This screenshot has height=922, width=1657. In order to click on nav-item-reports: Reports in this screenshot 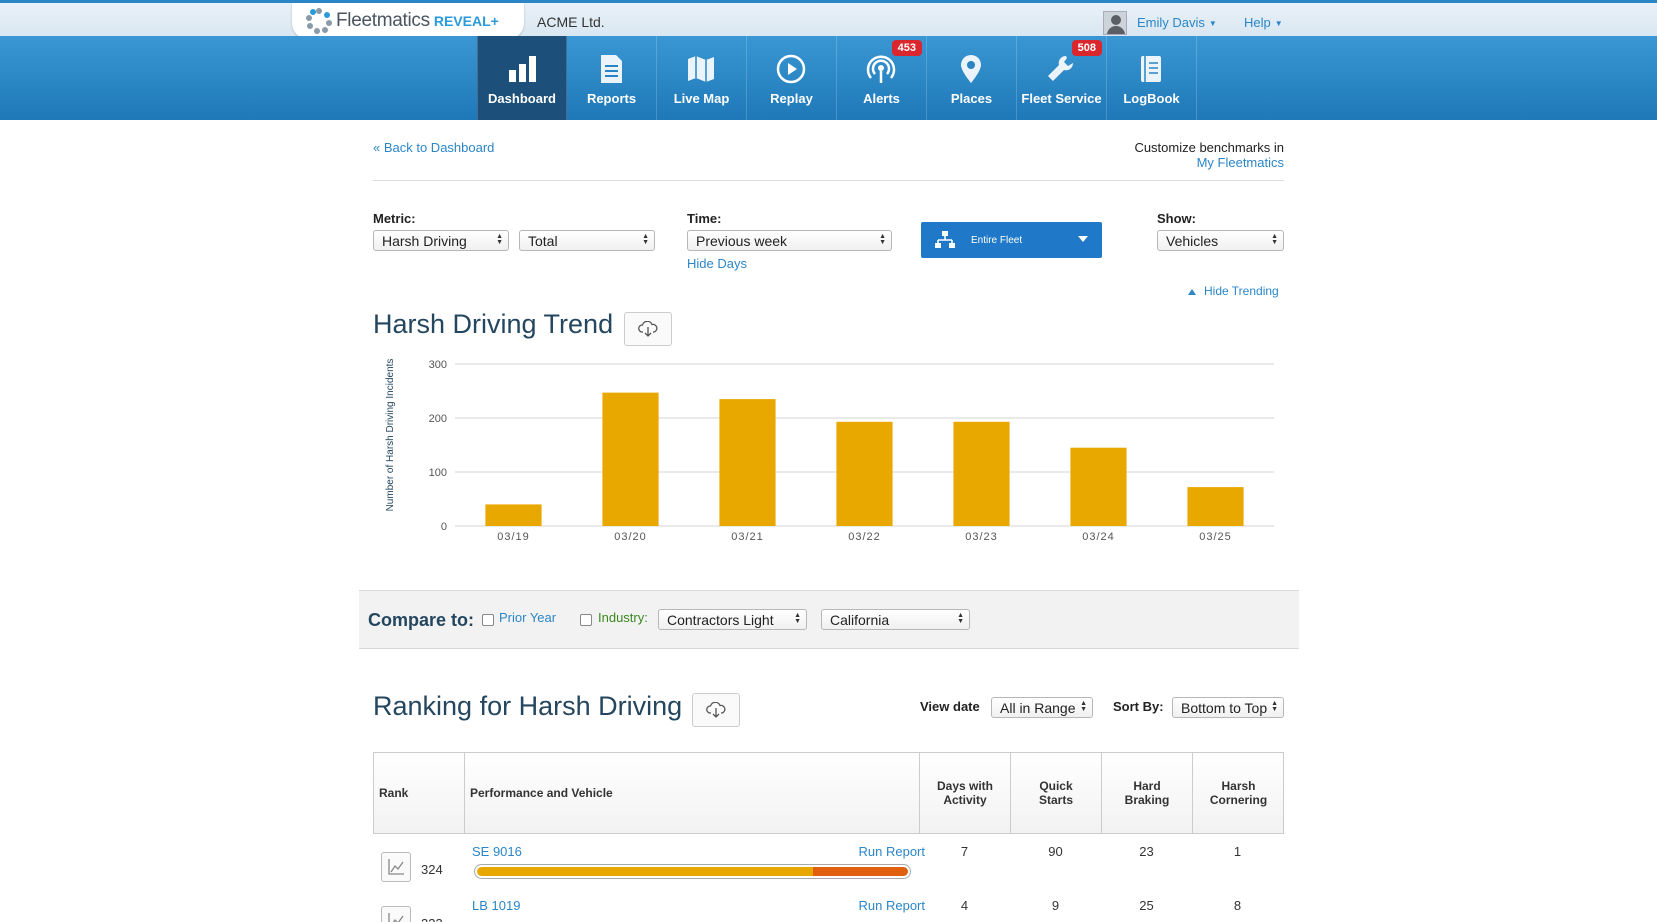, I will do `click(612, 78)`.